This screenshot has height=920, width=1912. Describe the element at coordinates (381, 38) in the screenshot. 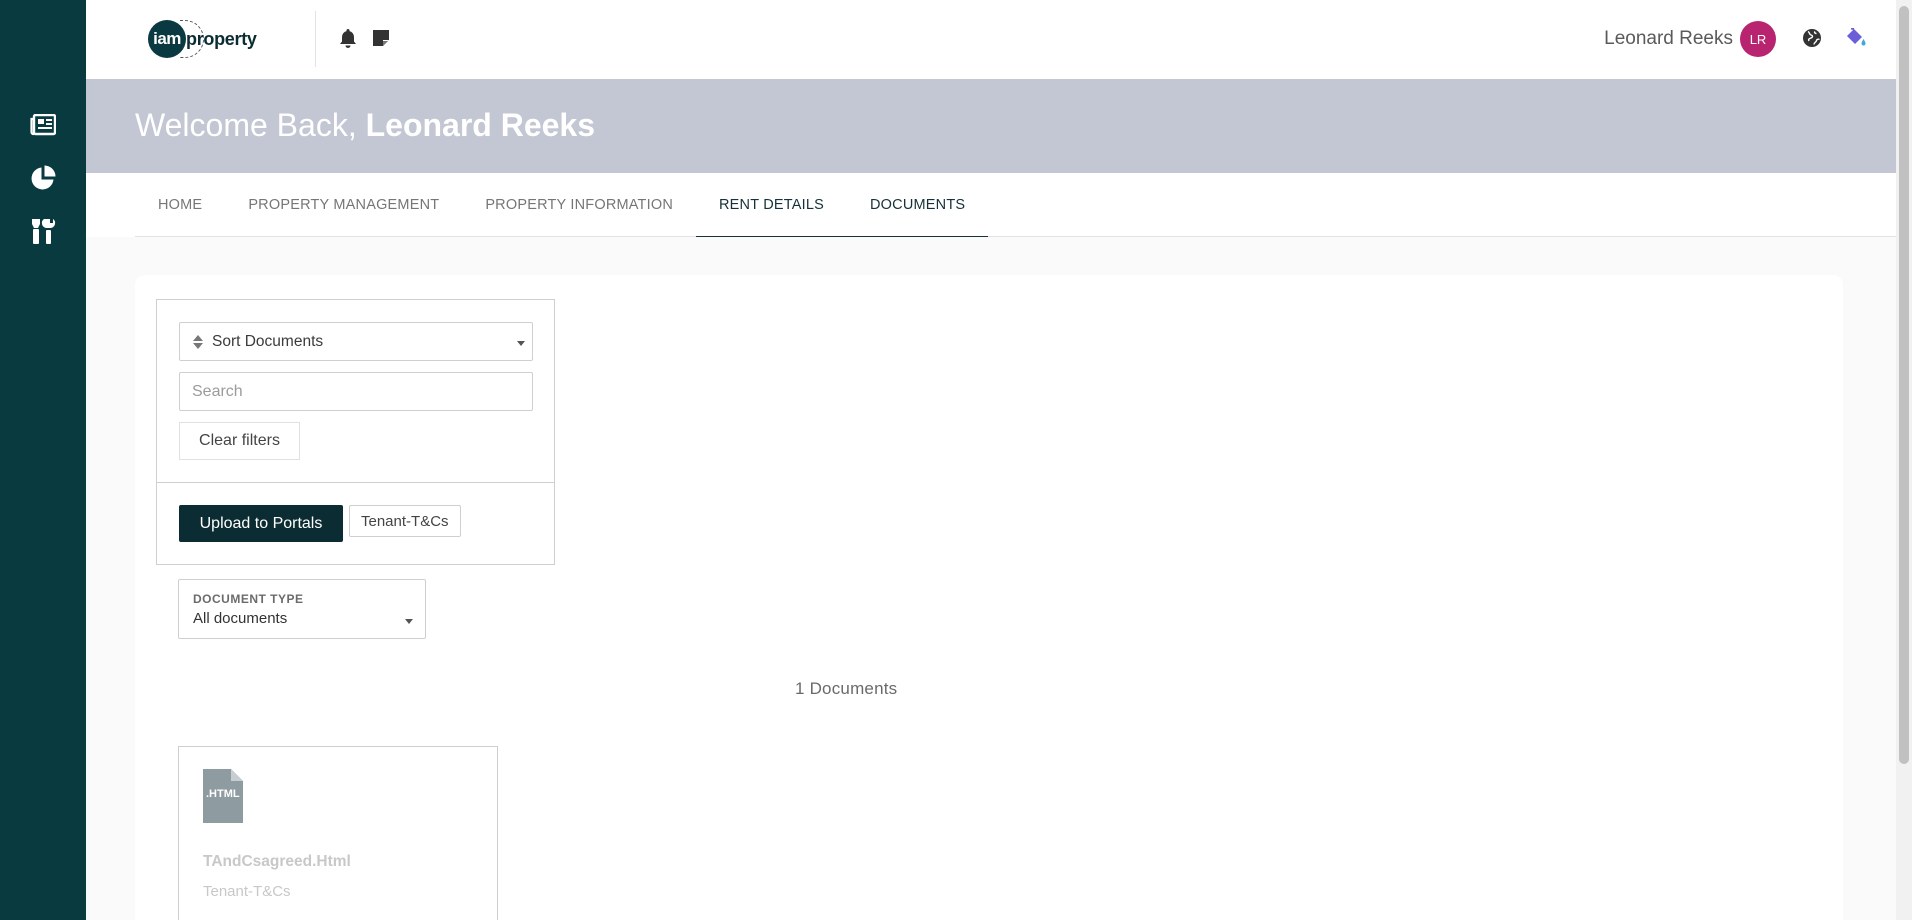

I see `note-icon` at that location.